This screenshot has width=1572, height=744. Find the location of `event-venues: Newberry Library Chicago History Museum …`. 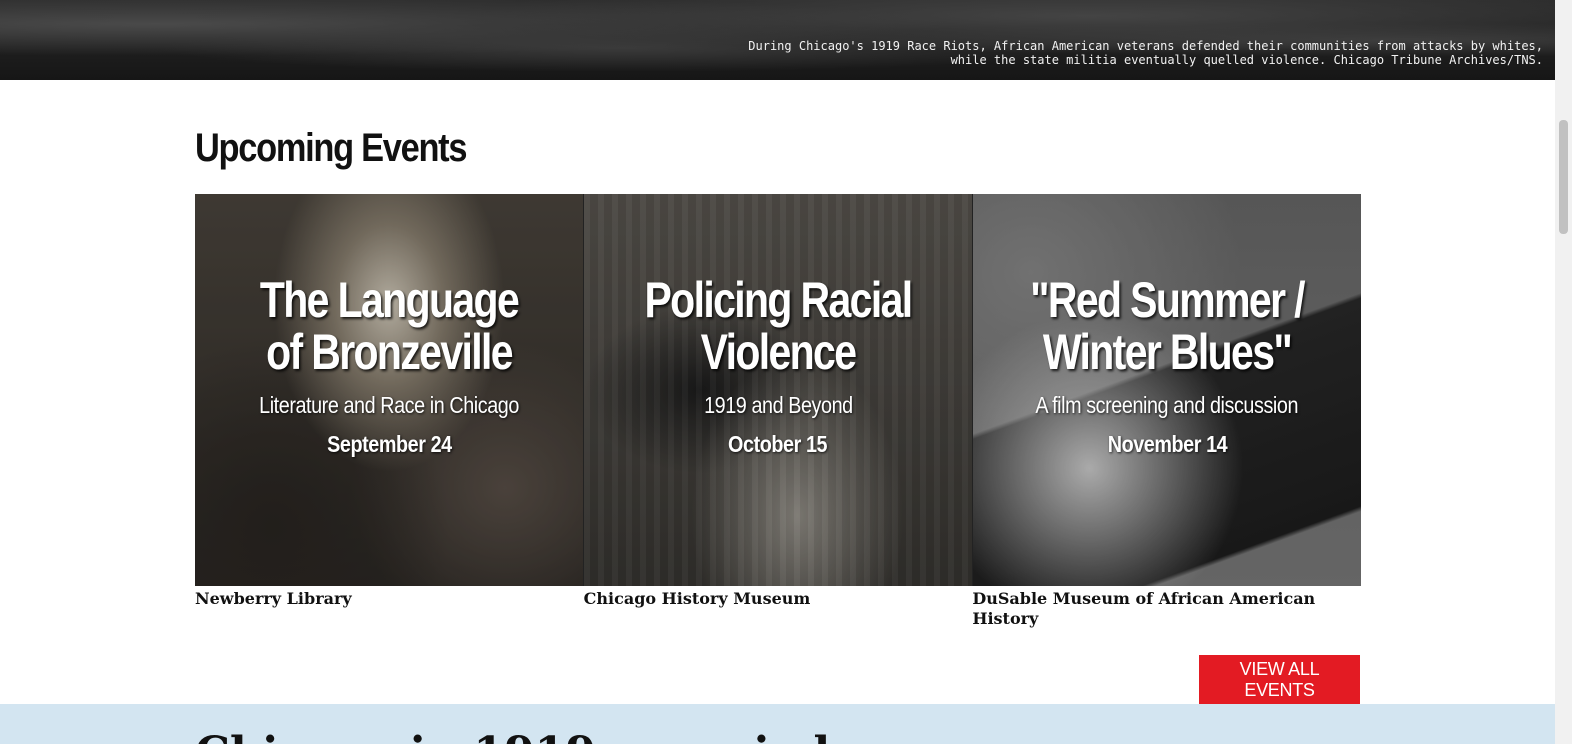

event-venues: Newberry Library Chicago History Museum … is located at coordinates (778, 609).